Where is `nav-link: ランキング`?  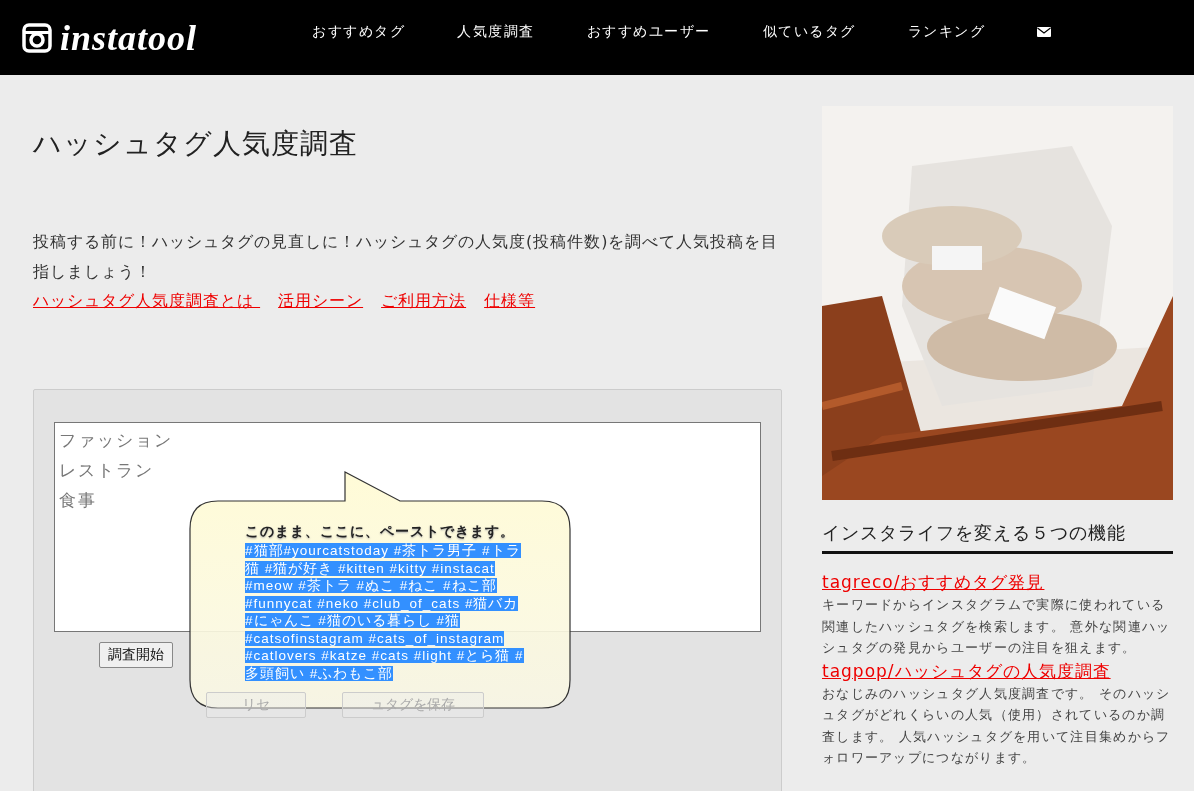 nav-link: ランキング is located at coordinates (946, 31).